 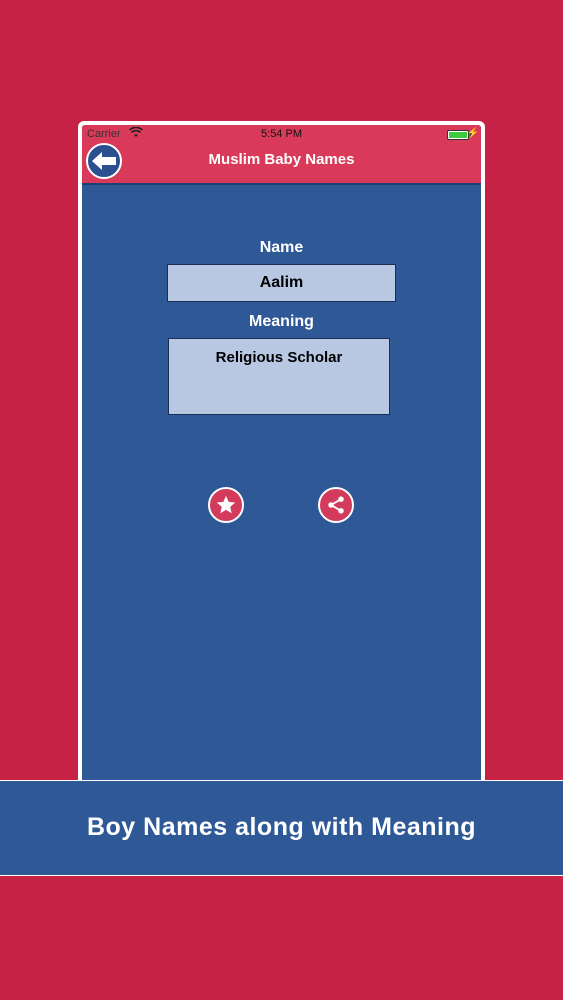 I want to click on banner-text: Boy Names along with Meaning, so click(x=281, y=827).